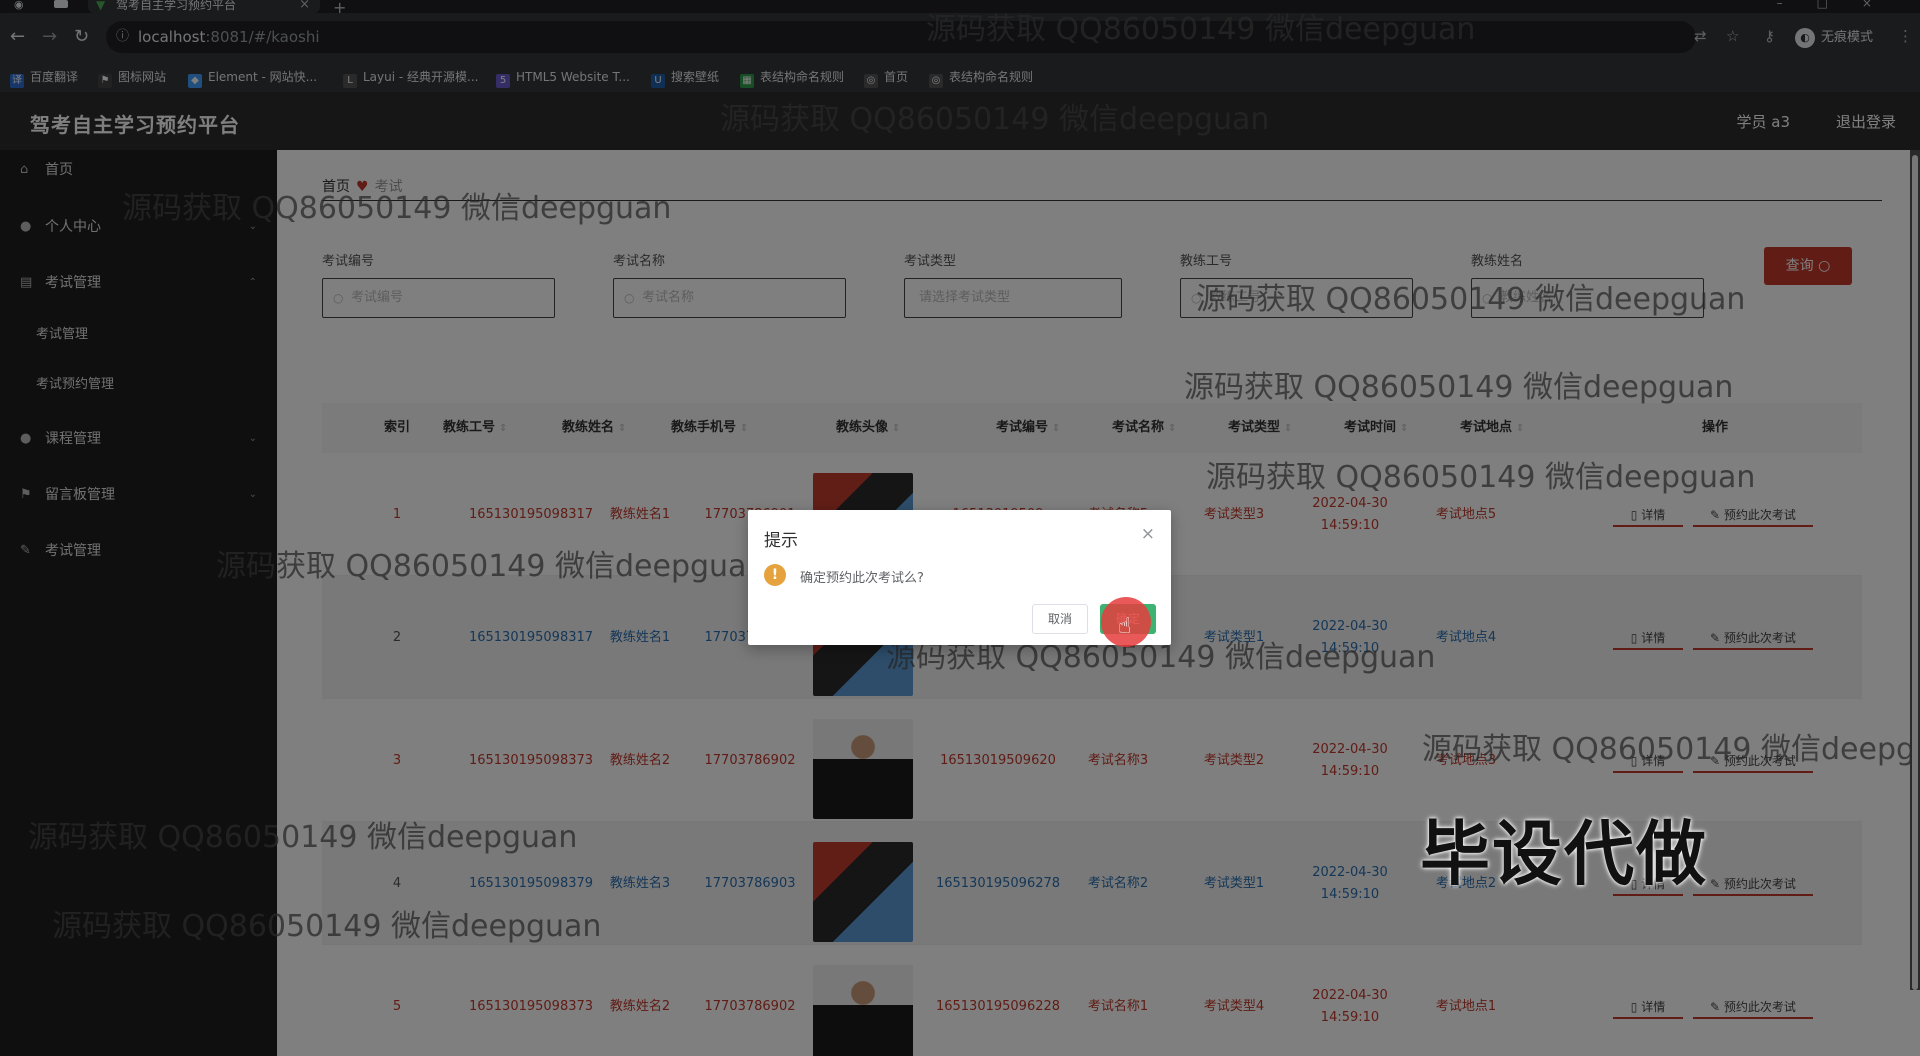 The image size is (1920, 1056). Describe the element at coordinates (775, 575) in the screenshot. I see `warning-icon: !` at that location.